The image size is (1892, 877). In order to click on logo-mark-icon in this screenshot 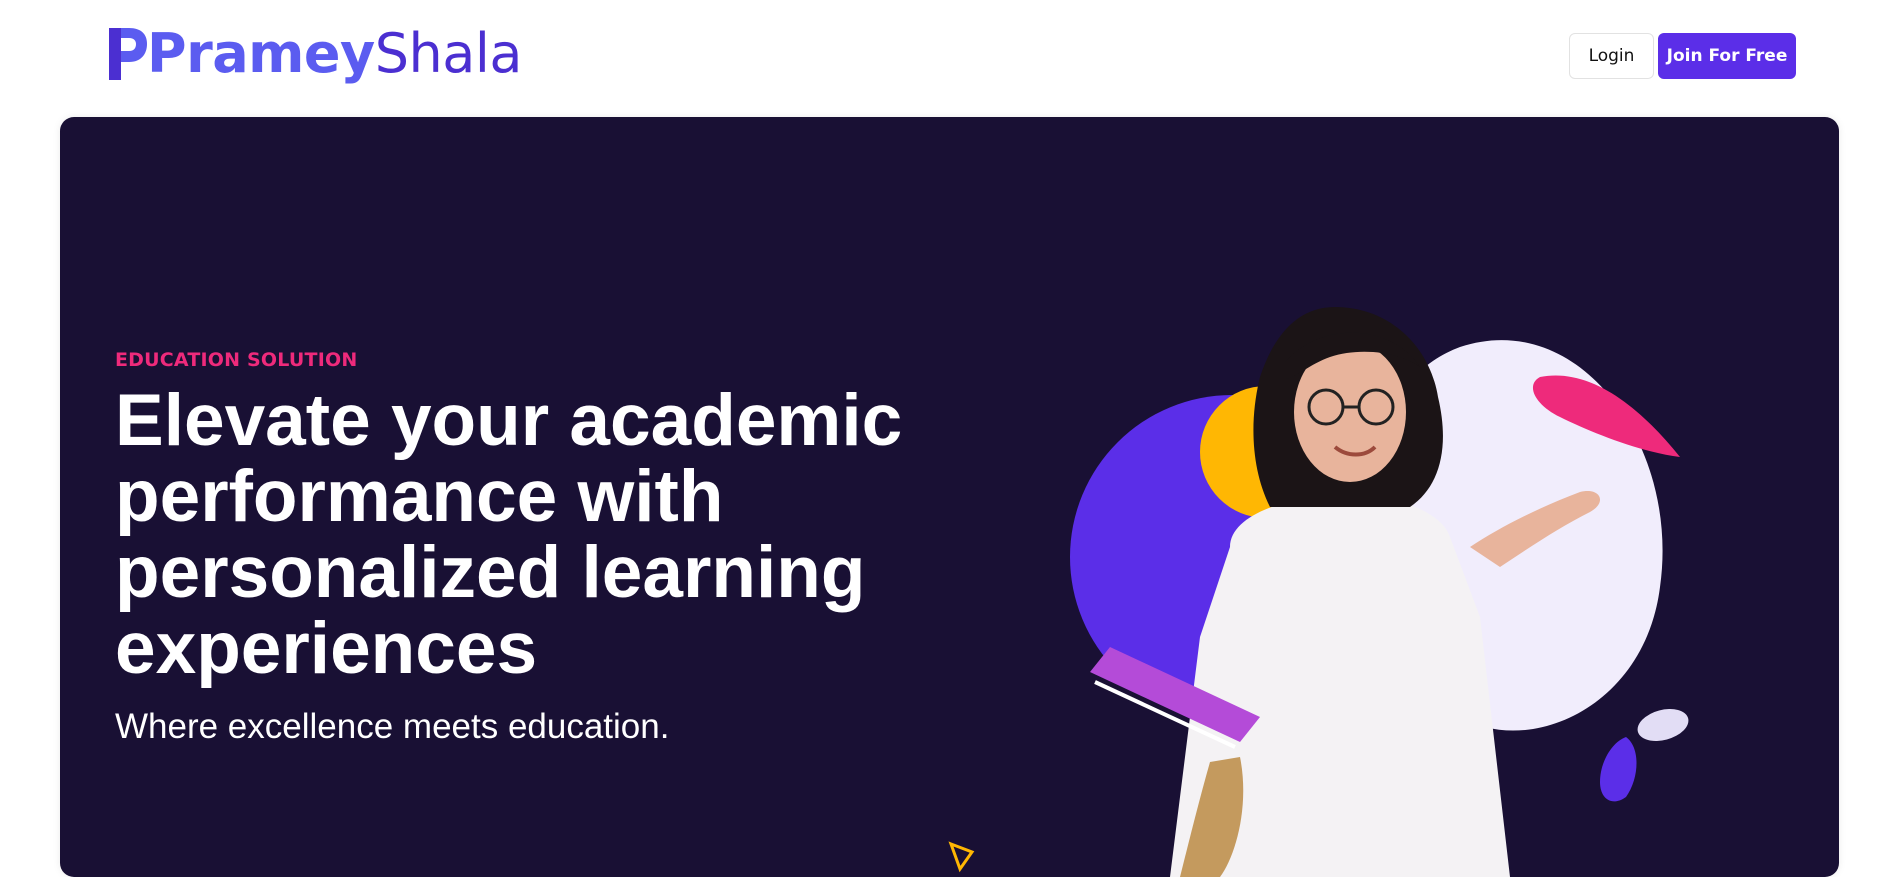, I will do `click(128, 54)`.